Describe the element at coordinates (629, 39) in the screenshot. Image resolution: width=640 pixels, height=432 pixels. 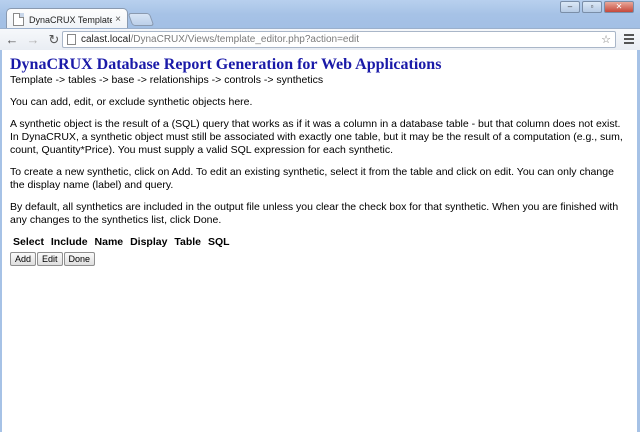
I see `hamburger-menu-icon` at that location.